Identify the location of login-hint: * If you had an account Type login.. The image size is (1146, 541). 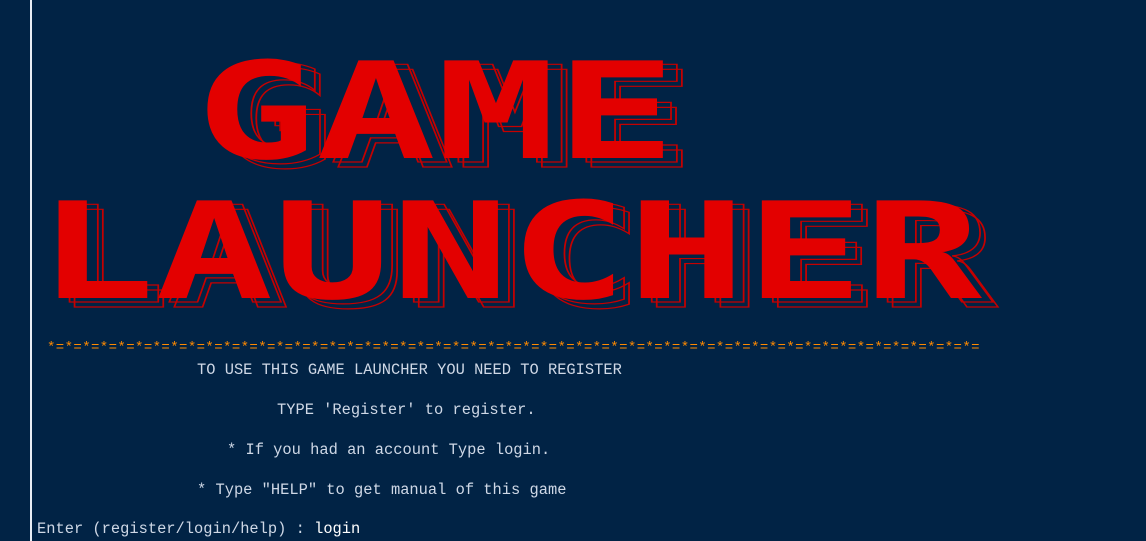
(389, 450).